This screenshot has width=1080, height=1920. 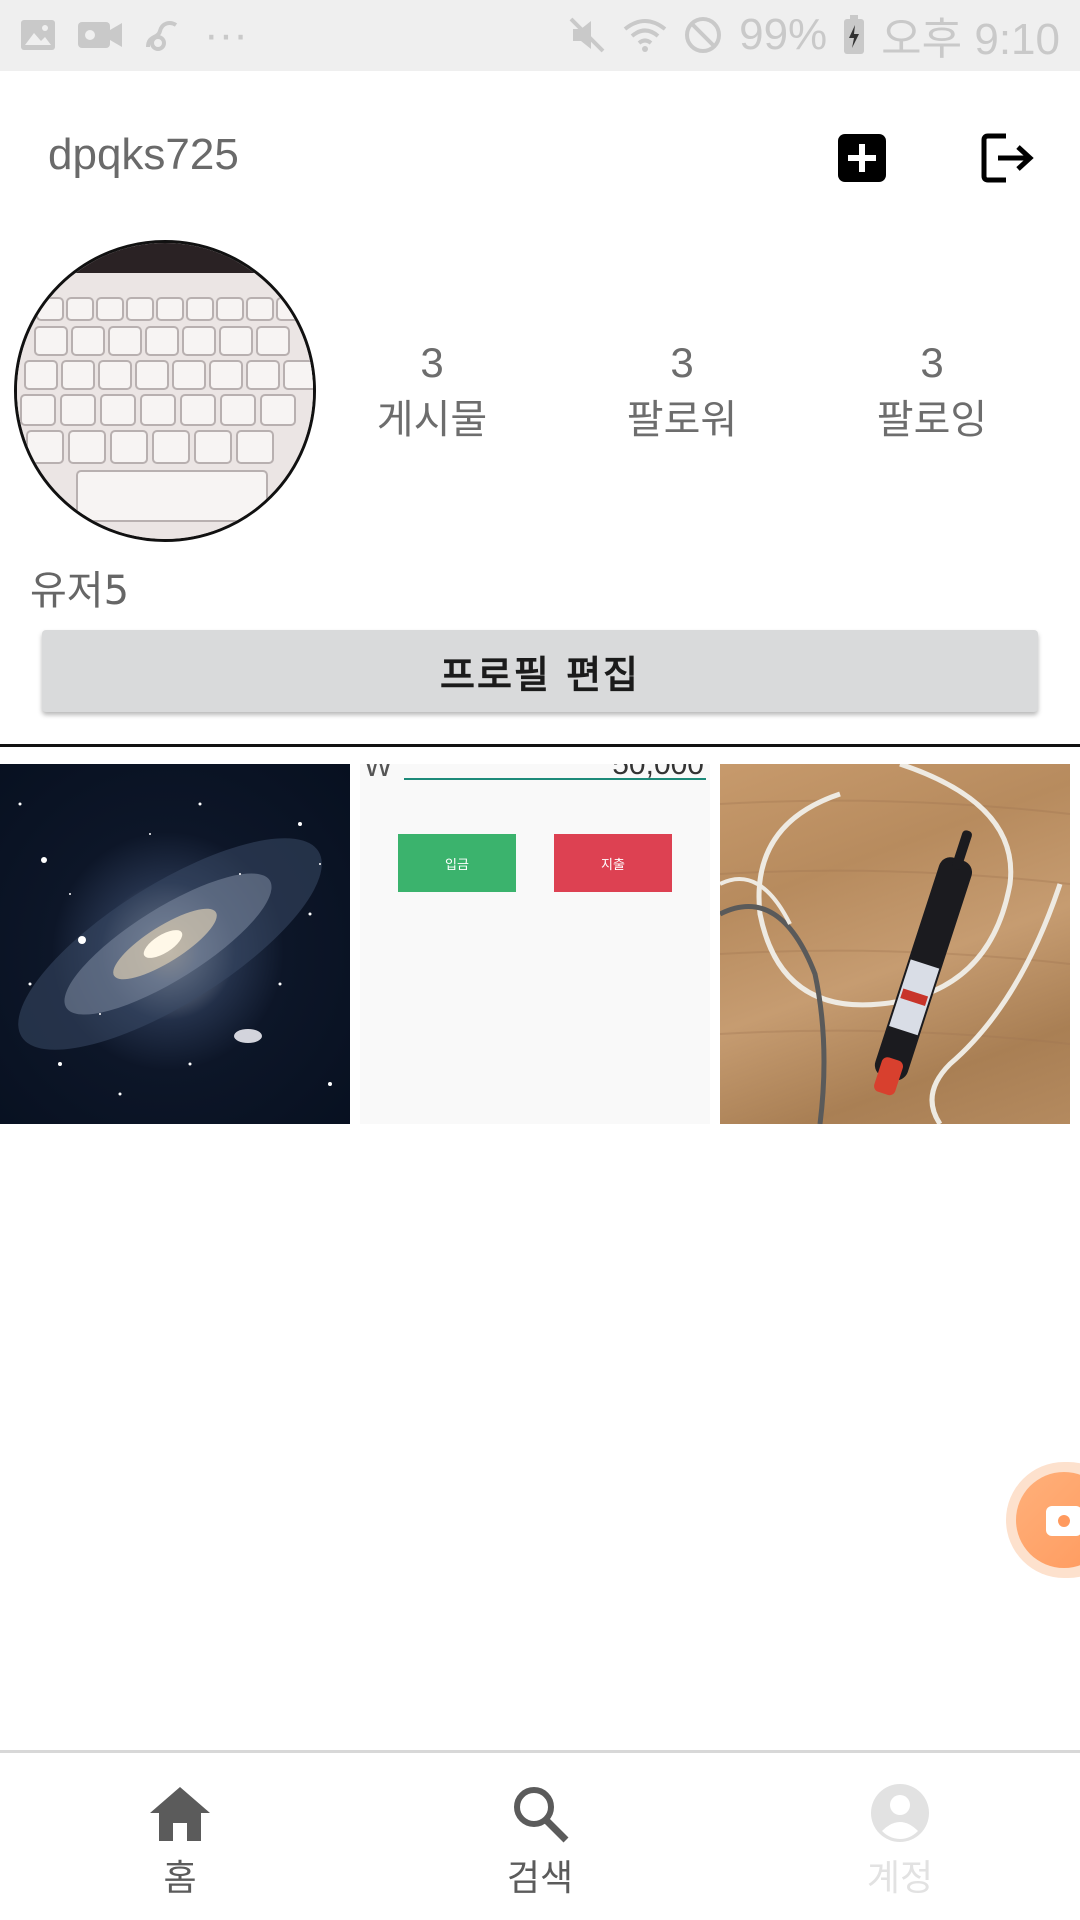 What do you see at coordinates (180, 1813) in the screenshot?
I see `home-icon` at bounding box center [180, 1813].